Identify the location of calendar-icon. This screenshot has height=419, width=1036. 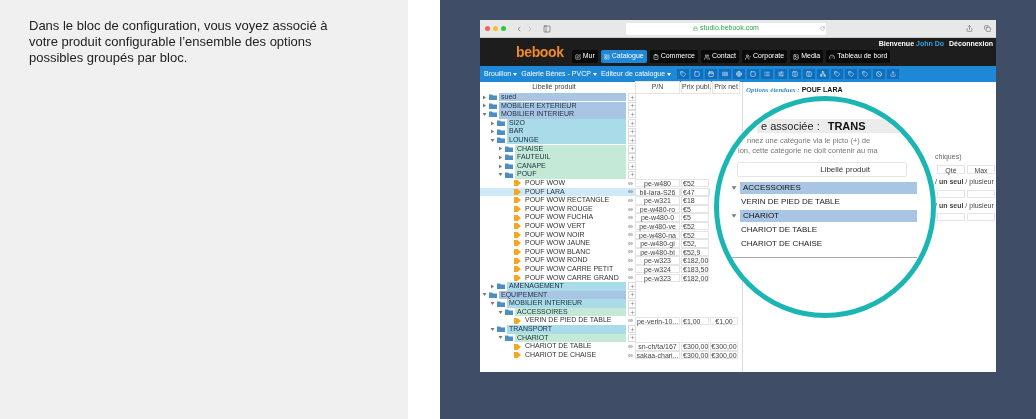
(711, 74).